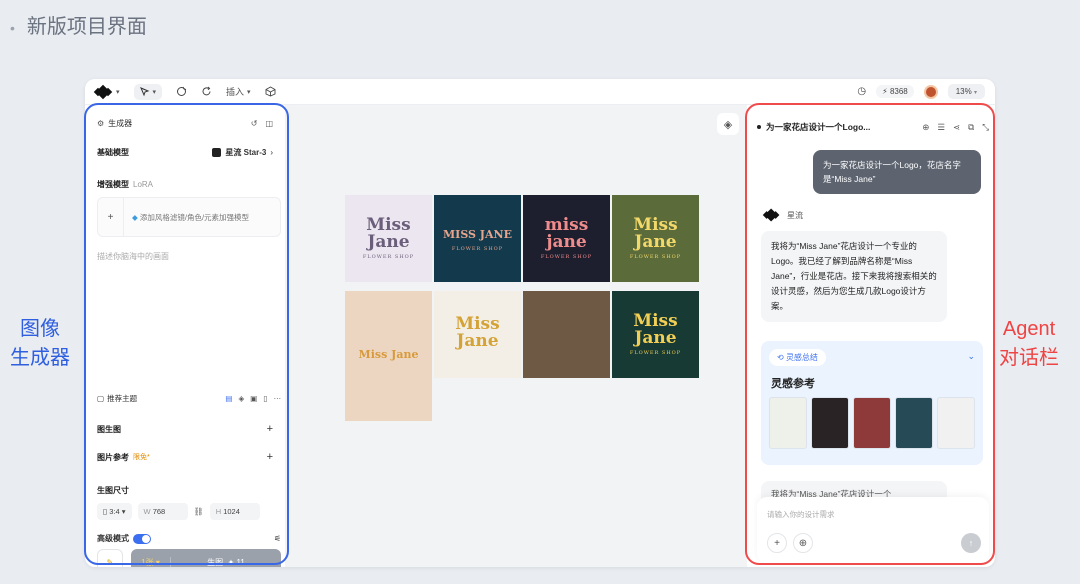 This screenshot has height=584, width=1080. I want to click on canvas-image-6: Miss Jane, so click(477, 334).